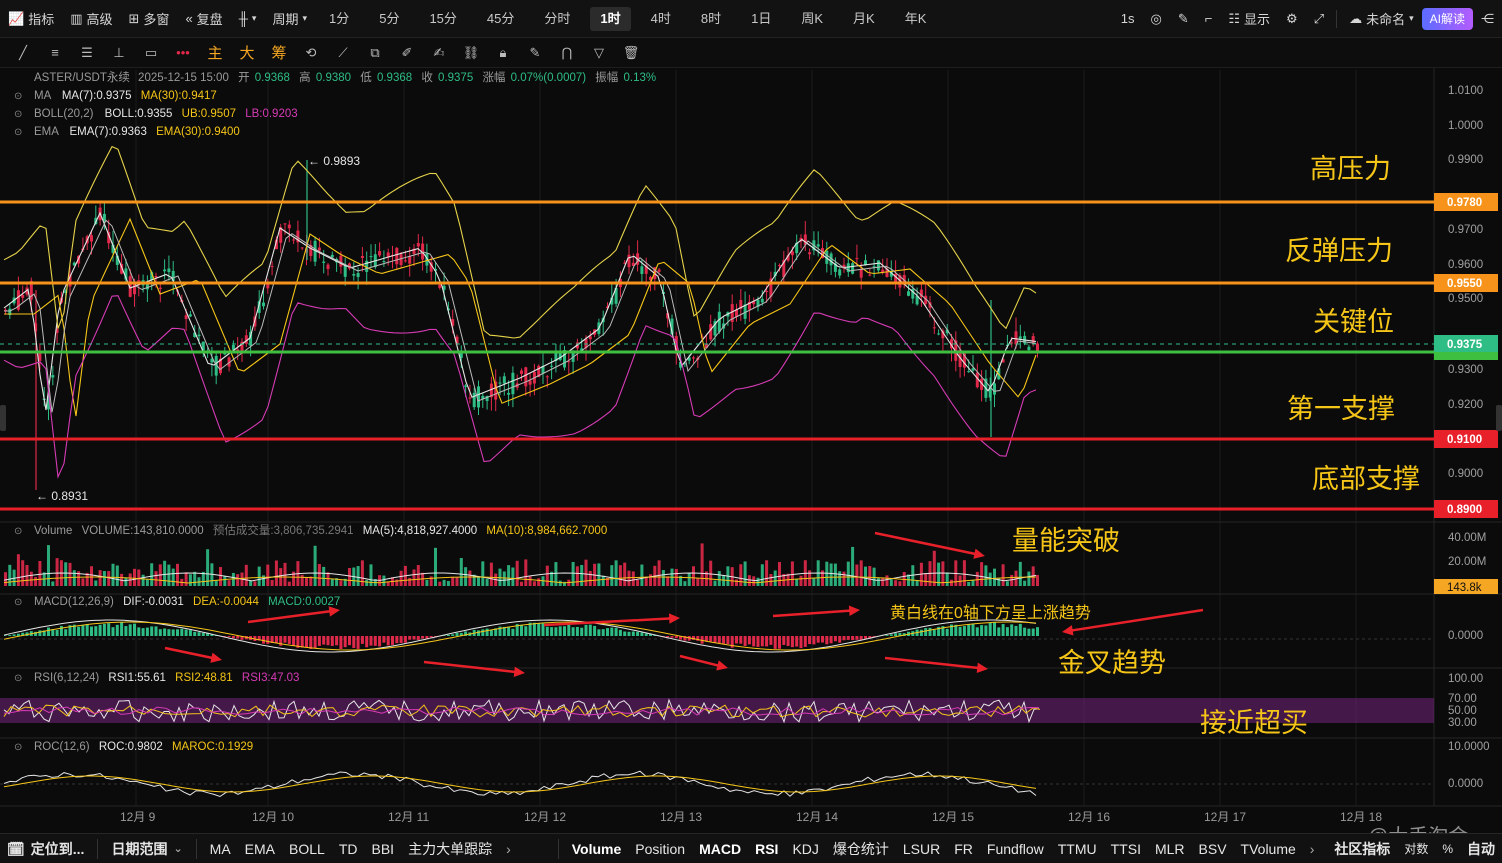 This screenshot has width=1502, height=863. Describe the element at coordinates (1077, 848) in the screenshot. I see `subchart-tab: TTMU` at that location.